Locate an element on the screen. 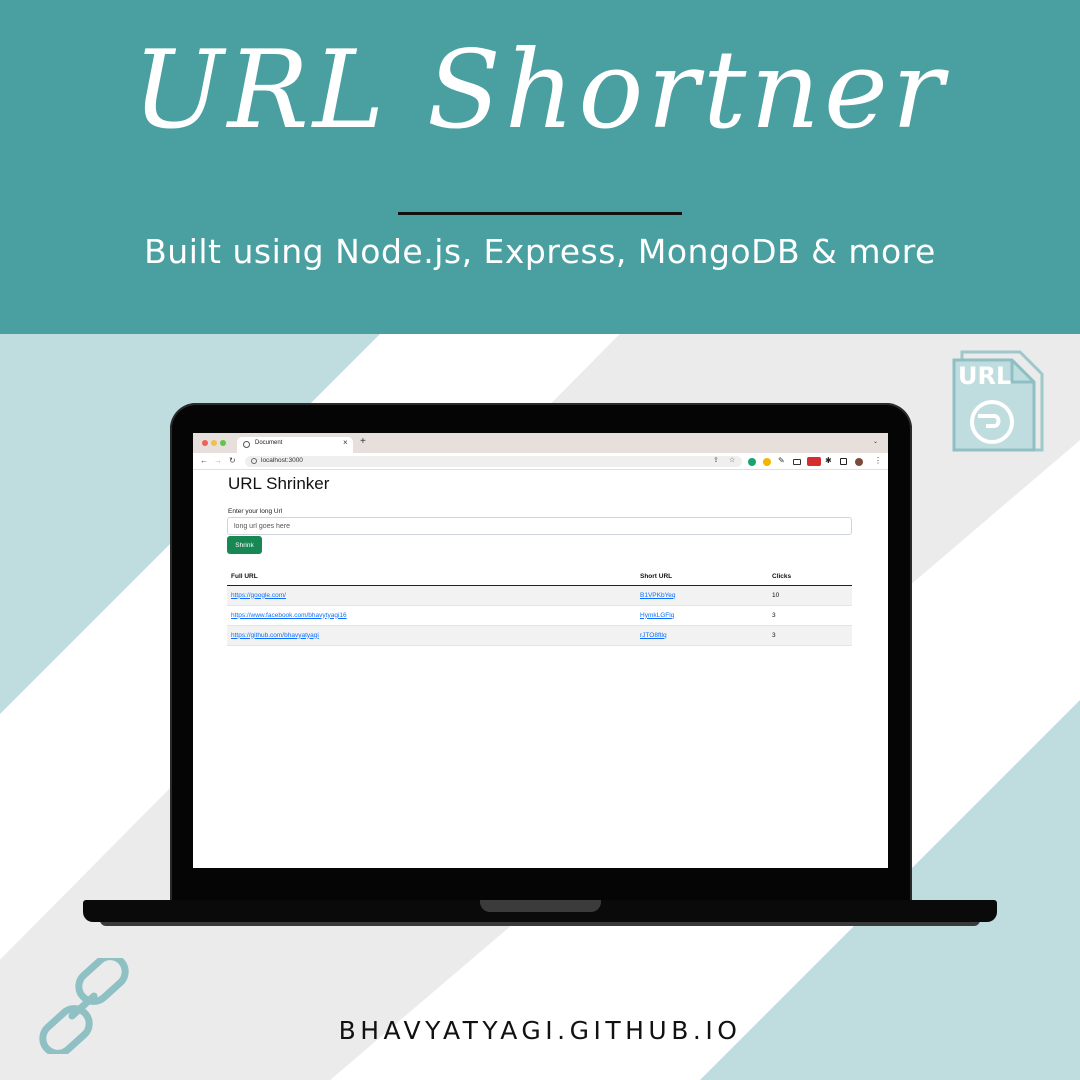 This screenshot has height=1080, width=1080. short-url-cell: HymkLGFlq is located at coordinates (702, 615).